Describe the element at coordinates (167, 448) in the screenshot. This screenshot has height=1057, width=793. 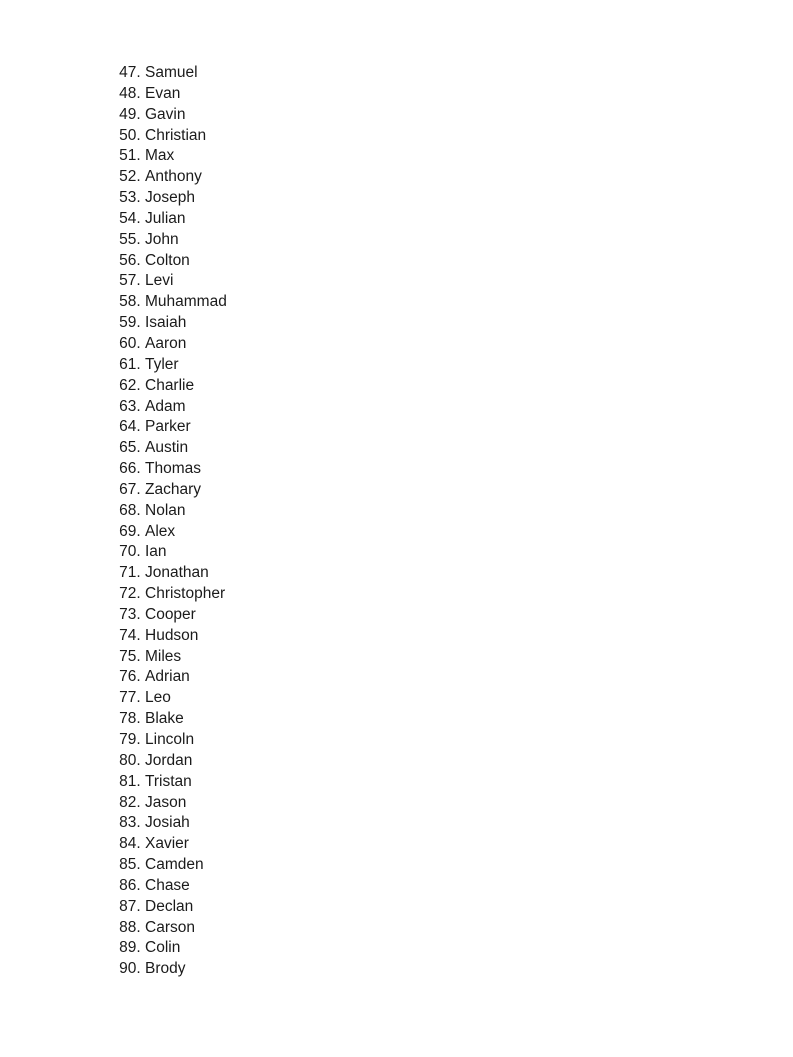
I see `list-item-name: Austin` at that location.